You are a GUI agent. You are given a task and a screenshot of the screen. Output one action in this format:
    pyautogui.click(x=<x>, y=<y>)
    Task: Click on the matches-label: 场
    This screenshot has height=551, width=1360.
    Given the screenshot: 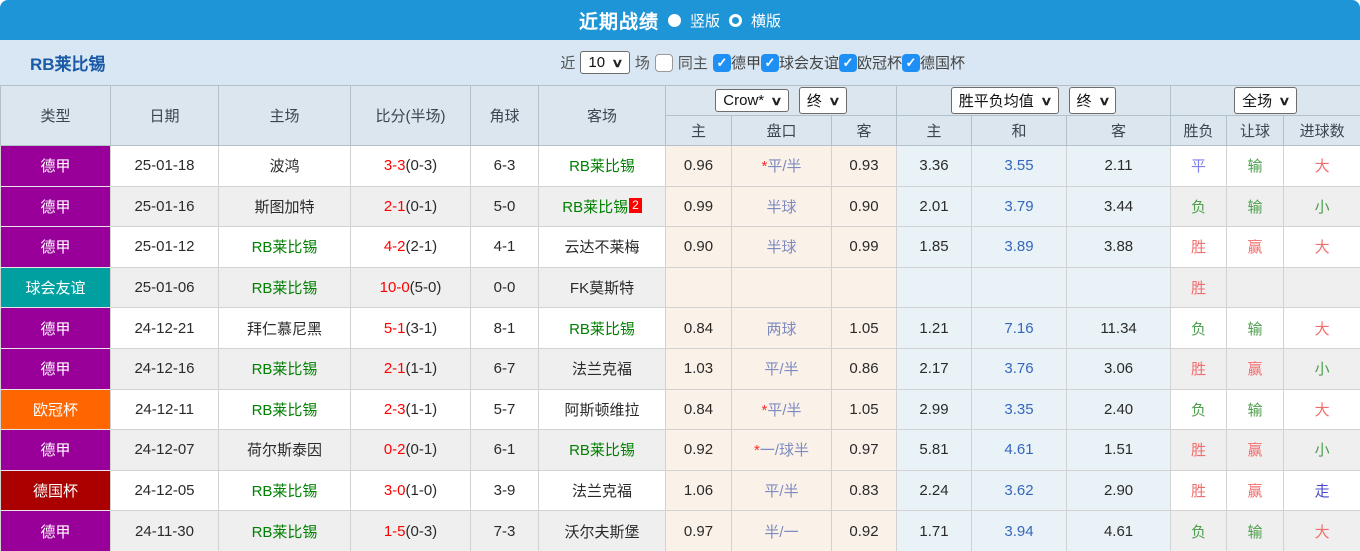 What is the action you would take?
    pyautogui.click(x=642, y=63)
    